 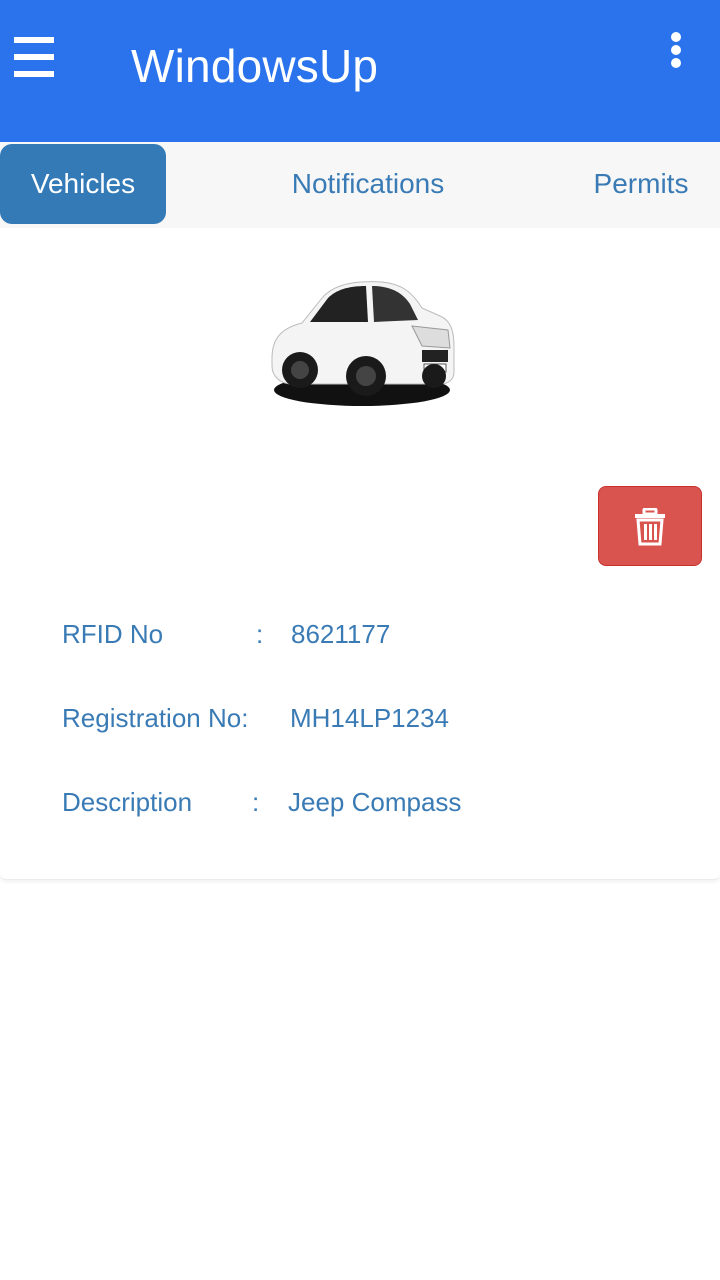 What do you see at coordinates (341, 634) in the screenshot?
I see `field-value: 8621177` at bounding box center [341, 634].